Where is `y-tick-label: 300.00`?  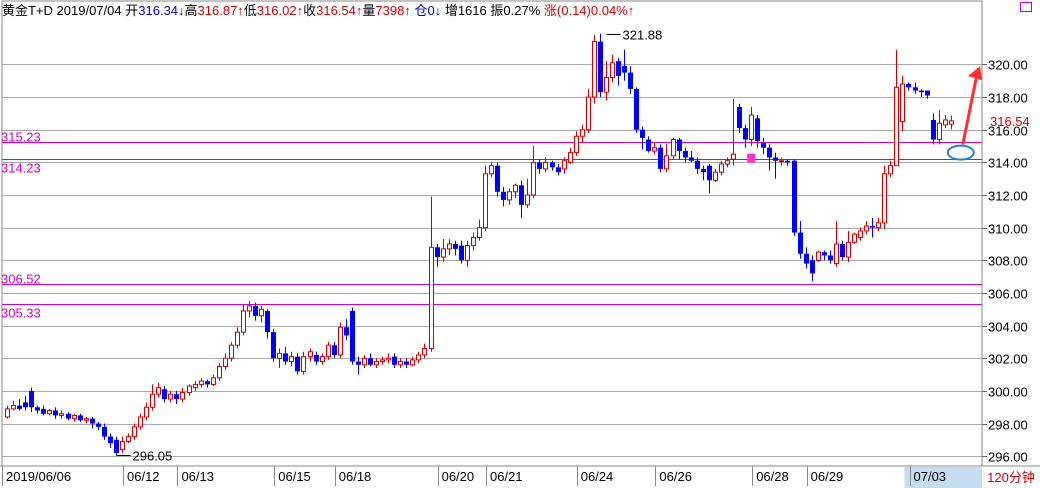 y-tick-label: 300.00 is located at coordinates (1008, 392).